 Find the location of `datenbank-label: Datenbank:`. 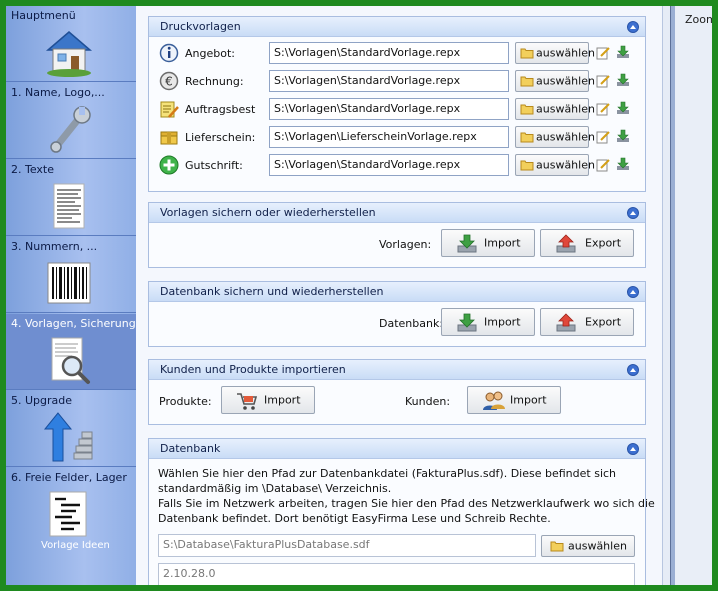

datenbank-label: Datenbank: is located at coordinates (411, 323).